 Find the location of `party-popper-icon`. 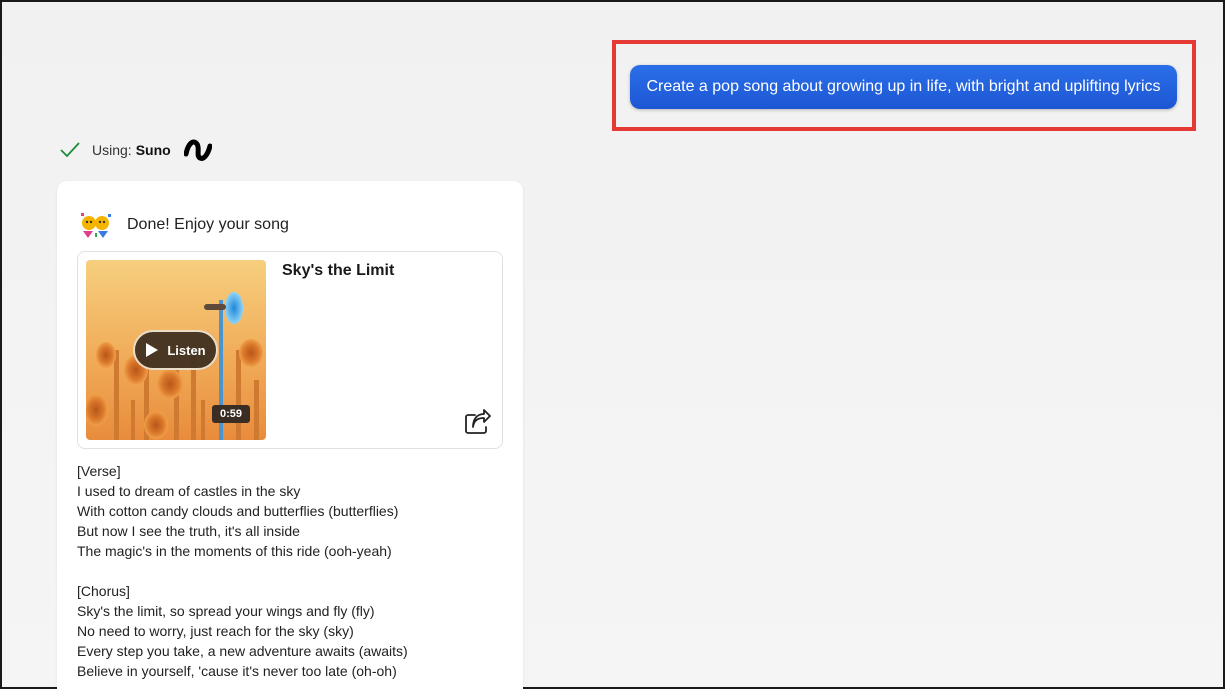

party-popper-icon is located at coordinates (96, 225).